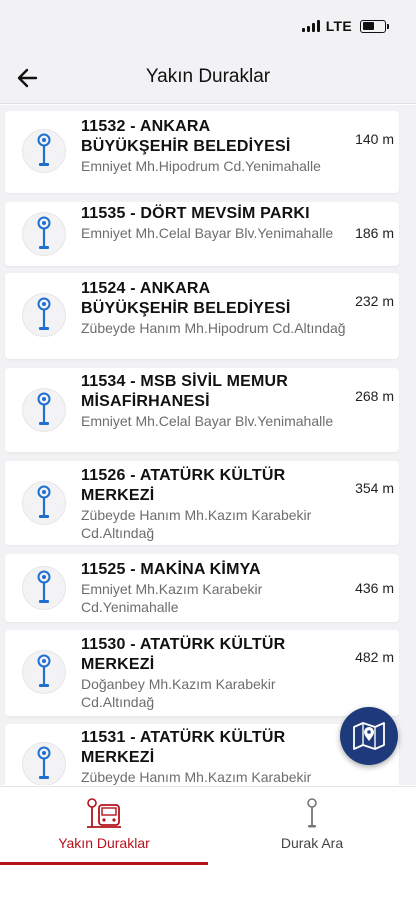 The image size is (416, 900). What do you see at coordinates (312, 843) in the screenshot?
I see `tab-label: Durak Ara` at bounding box center [312, 843].